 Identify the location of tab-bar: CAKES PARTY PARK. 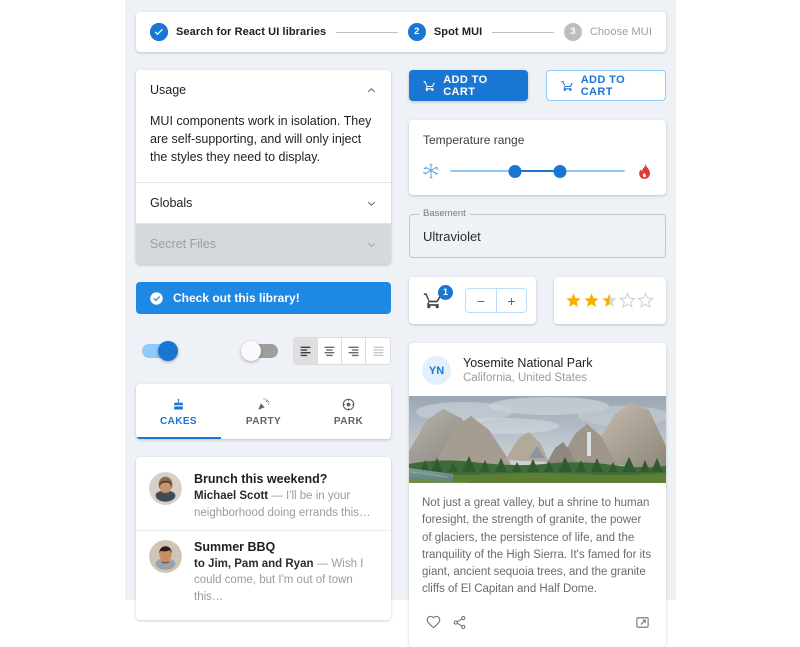
(263, 412).